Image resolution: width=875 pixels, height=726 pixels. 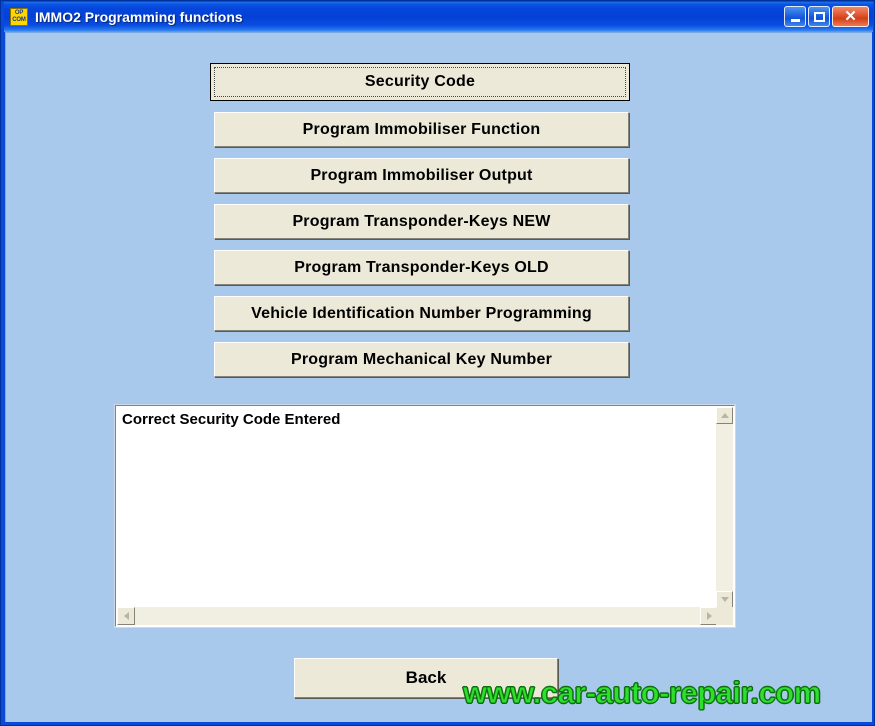 I want to click on scroll-left-button, so click(x=126, y=616).